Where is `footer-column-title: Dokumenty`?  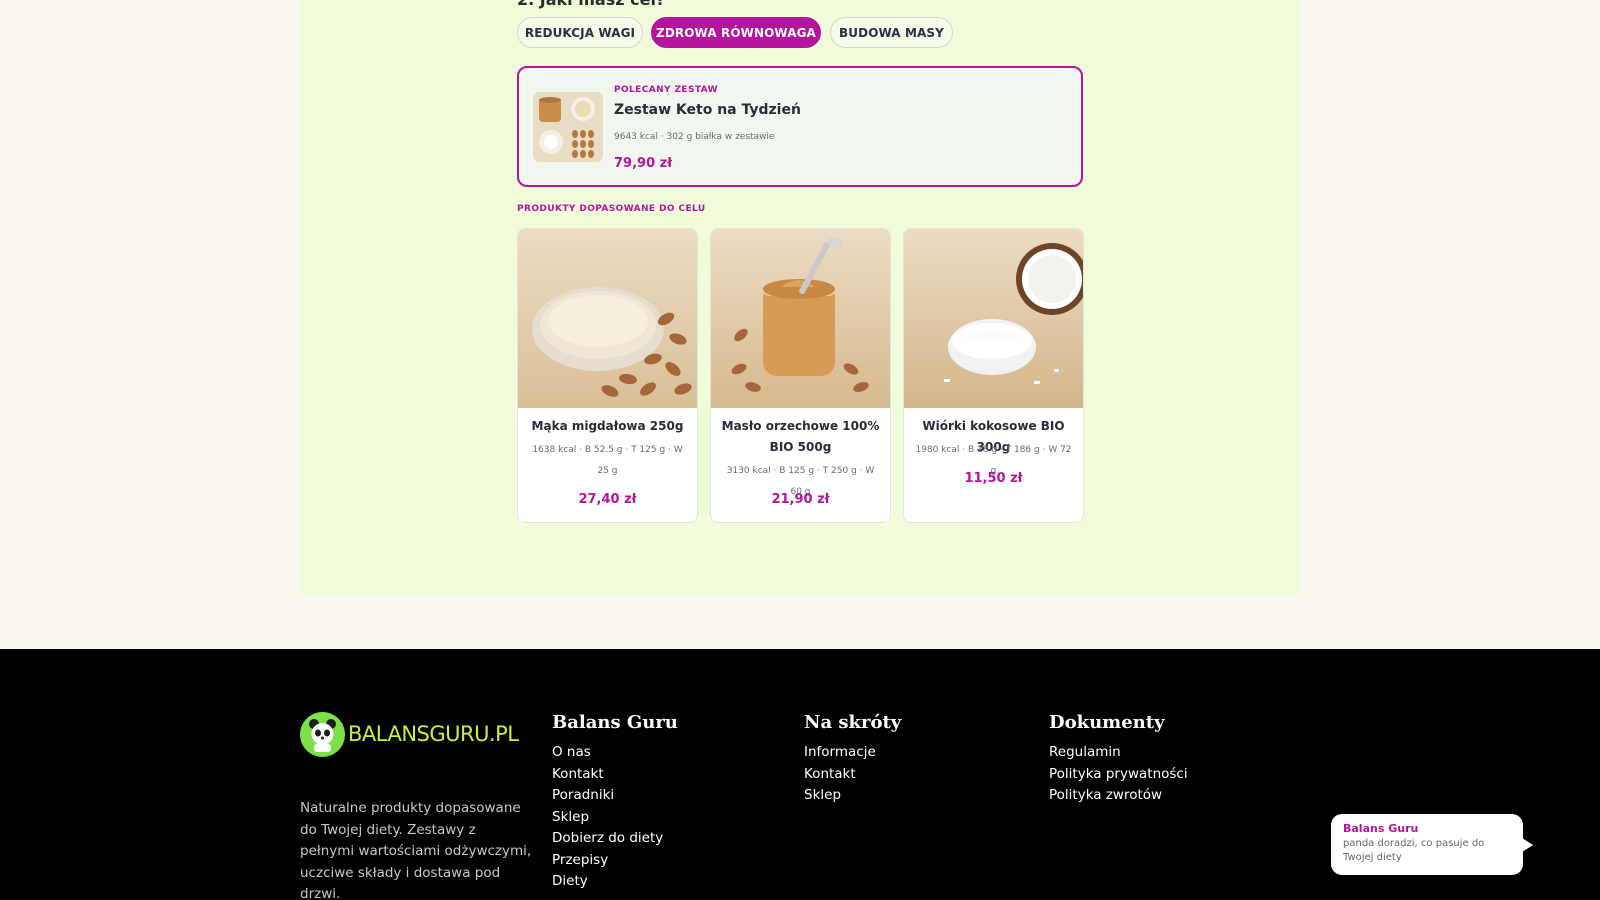 footer-column-title: Dokumenty is located at coordinates (1107, 722).